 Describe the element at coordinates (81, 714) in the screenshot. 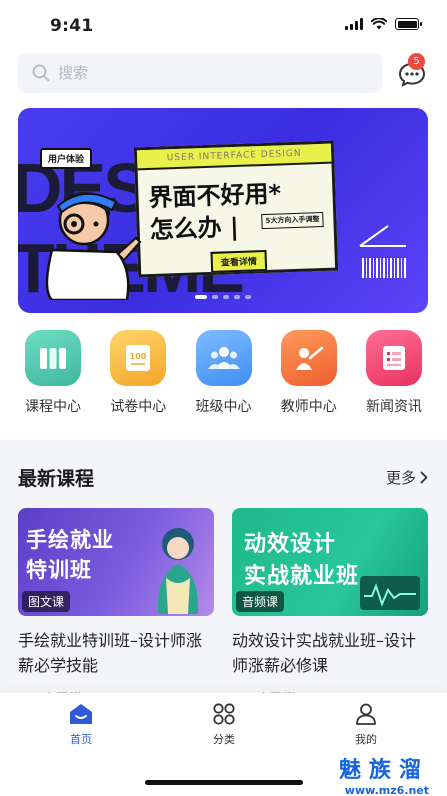

I see `home-icon` at that location.